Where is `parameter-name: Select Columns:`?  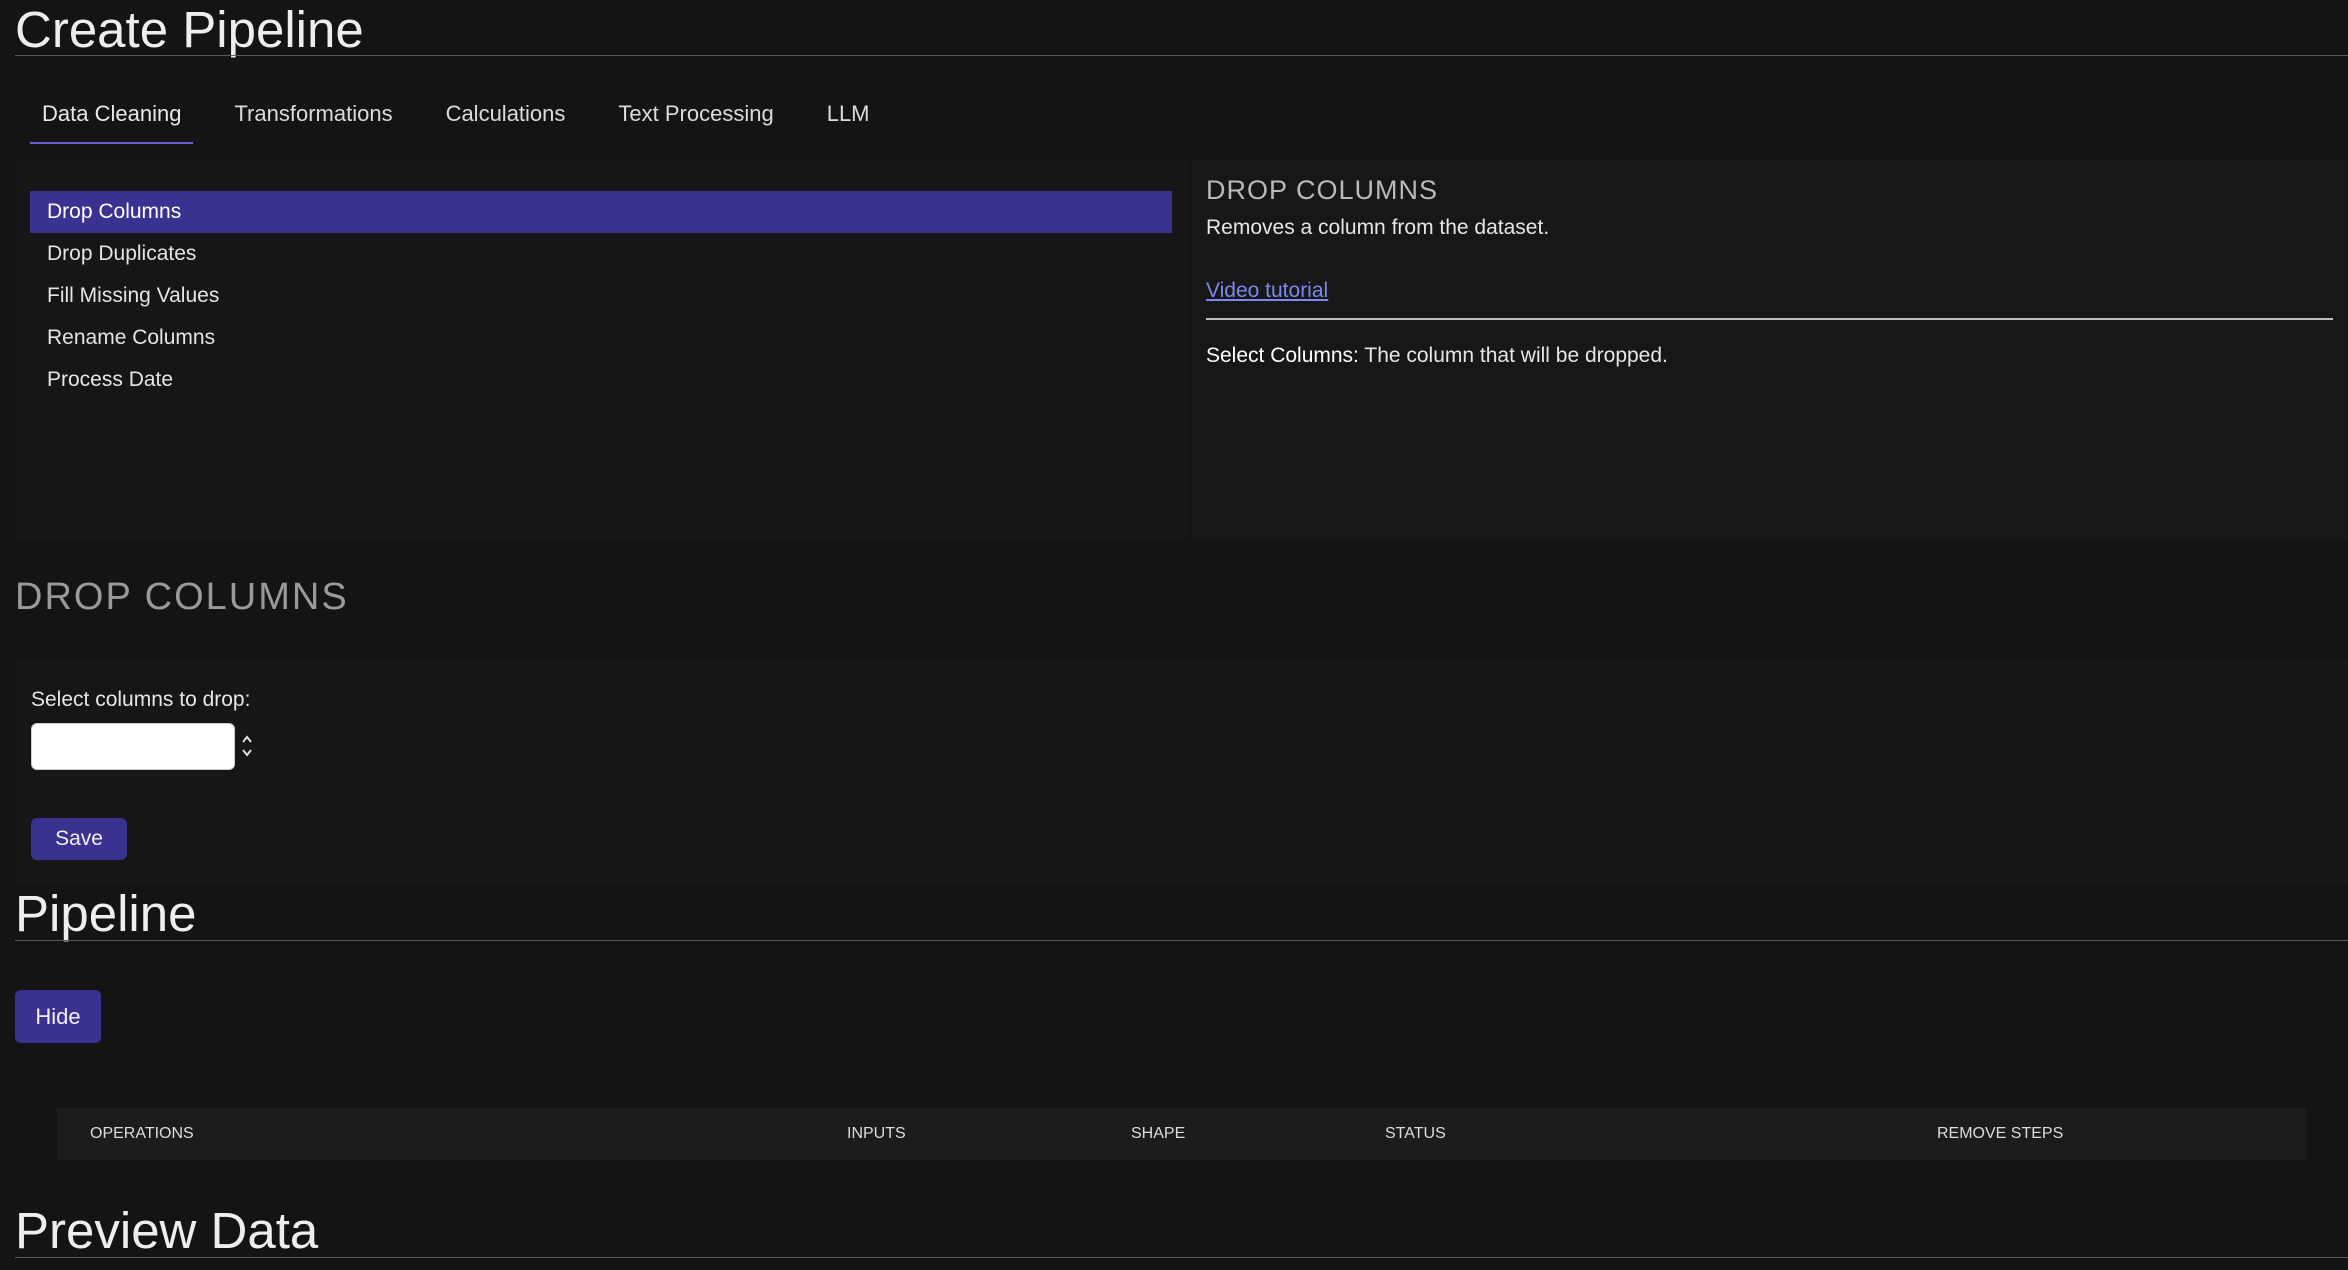
parameter-name: Select Columns: is located at coordinates (1282, 355).